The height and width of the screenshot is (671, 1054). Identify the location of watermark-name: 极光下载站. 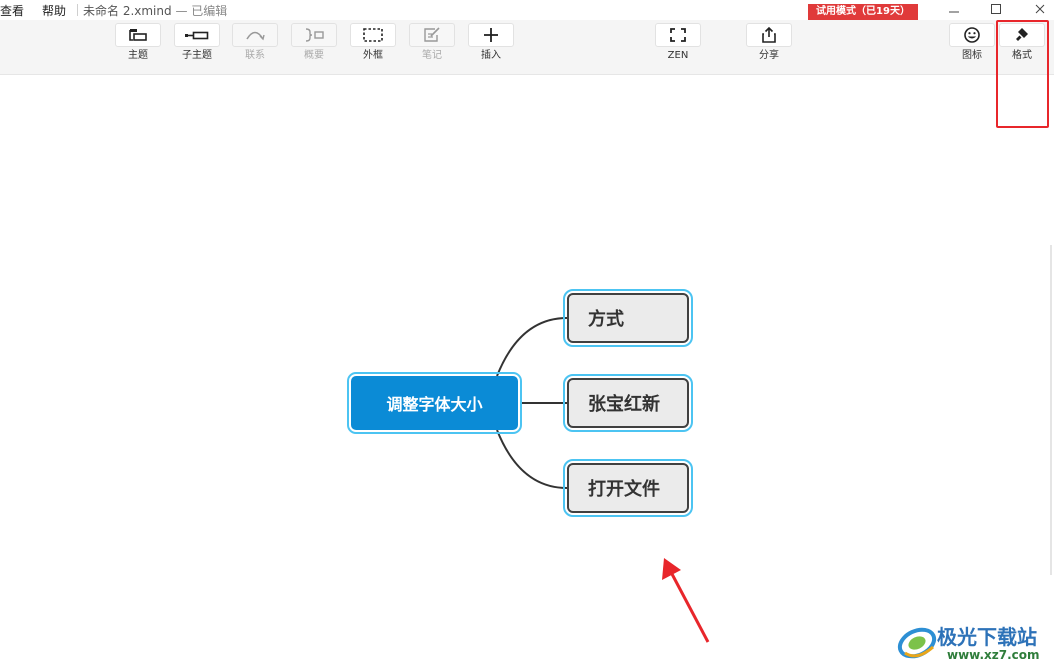
(987, 637).